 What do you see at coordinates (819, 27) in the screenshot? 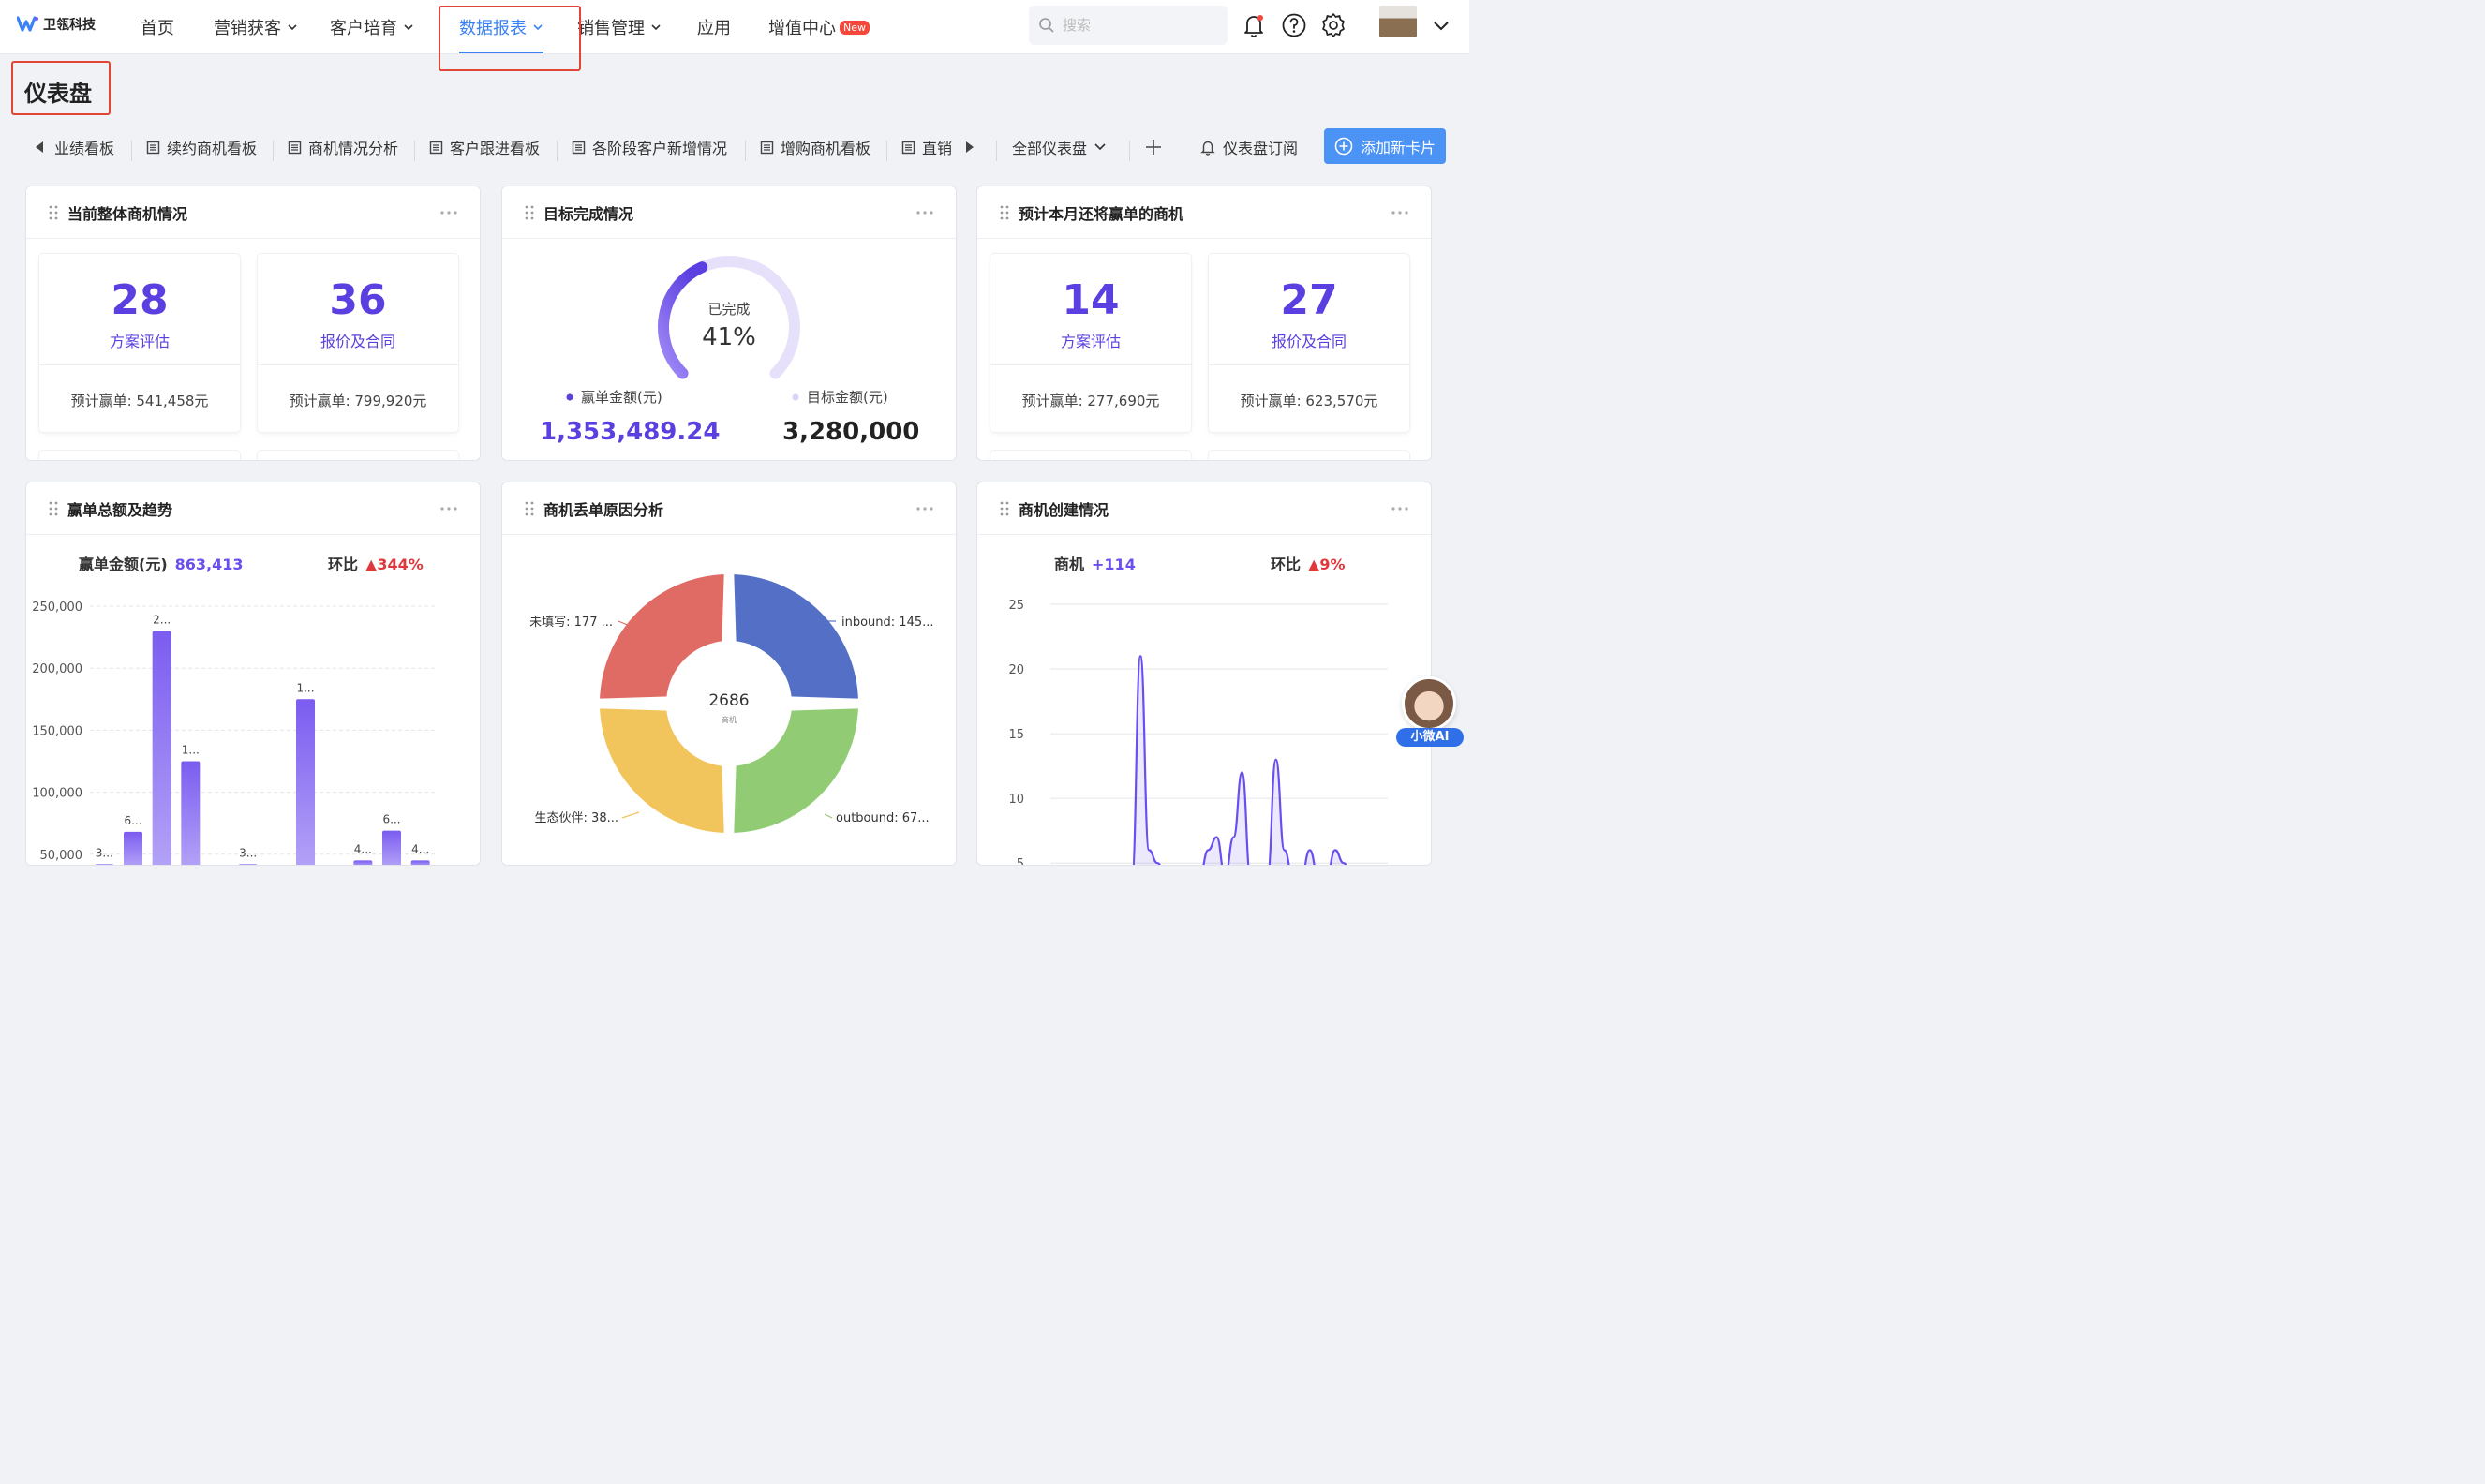
I see `nav-value-center: 增值中心 New` at bounding box center [819, 27].